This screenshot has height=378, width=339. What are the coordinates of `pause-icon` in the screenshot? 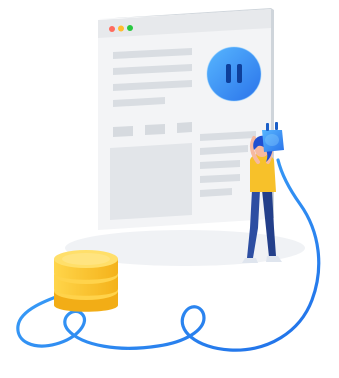 It's located at (234, 74).